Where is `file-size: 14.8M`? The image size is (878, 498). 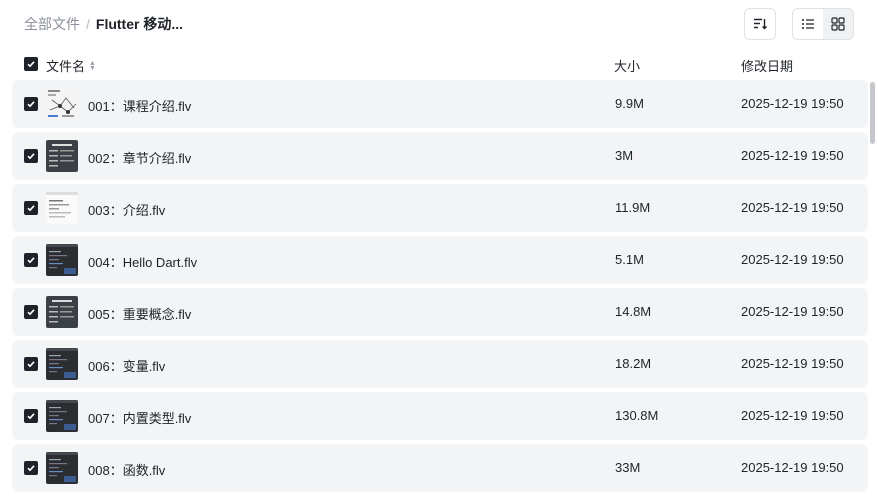 file-size: 14.8M is located at coordinates (633, 311).